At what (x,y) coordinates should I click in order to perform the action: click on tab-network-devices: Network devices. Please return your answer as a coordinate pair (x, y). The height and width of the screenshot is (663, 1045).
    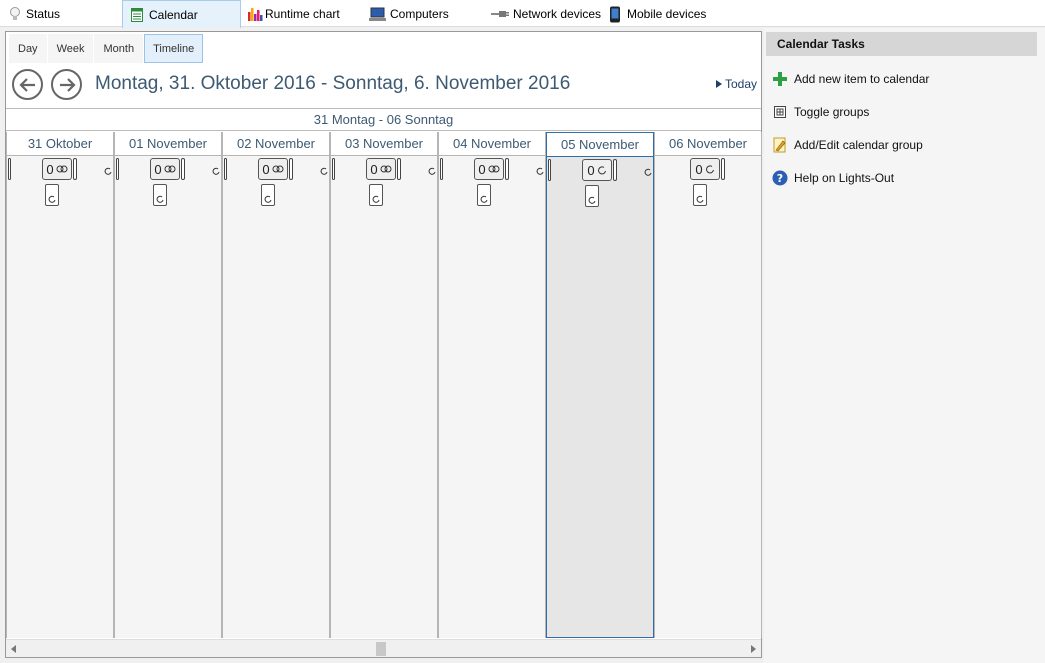
    Looking at the image, I should click on (544, 13).